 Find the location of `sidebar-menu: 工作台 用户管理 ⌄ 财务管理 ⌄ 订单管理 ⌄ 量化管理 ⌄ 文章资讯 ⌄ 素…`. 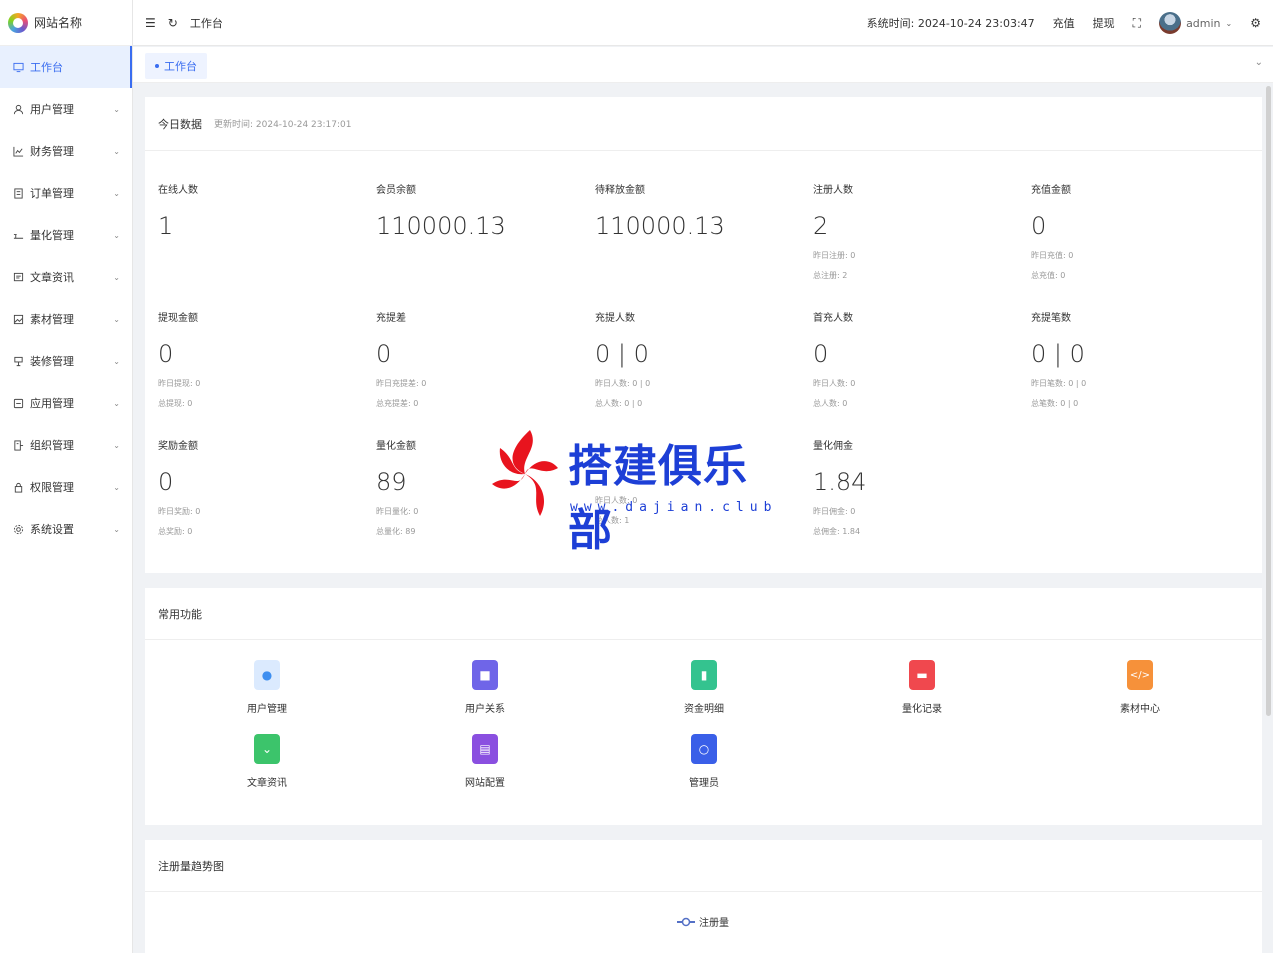

sidebar-menu: 工作台 用户管理 ⌄ 财务管理 ⌄ 订单管理 ⌄ 量化管理 ⌄ 文章资讯 ⌄ 素… is located at coordinates (66, 298).